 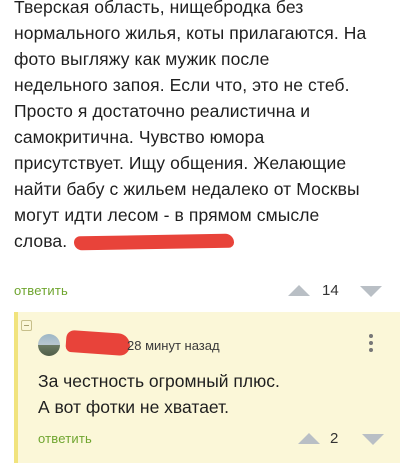 I want to click on post-line: нормального жилья, коты прилагаются. На, so click(x=190, y=33).